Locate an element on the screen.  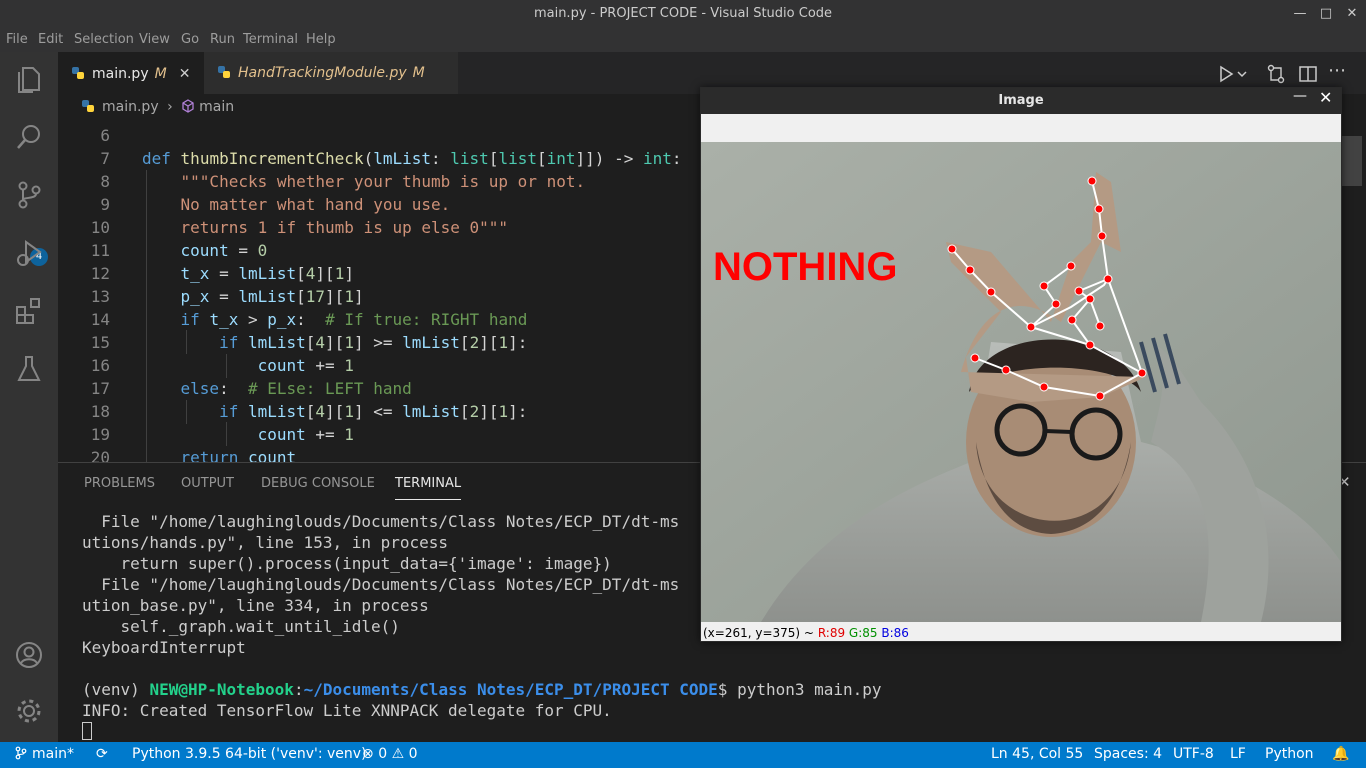
git-branch-icon is located at coordinates (21, 753).